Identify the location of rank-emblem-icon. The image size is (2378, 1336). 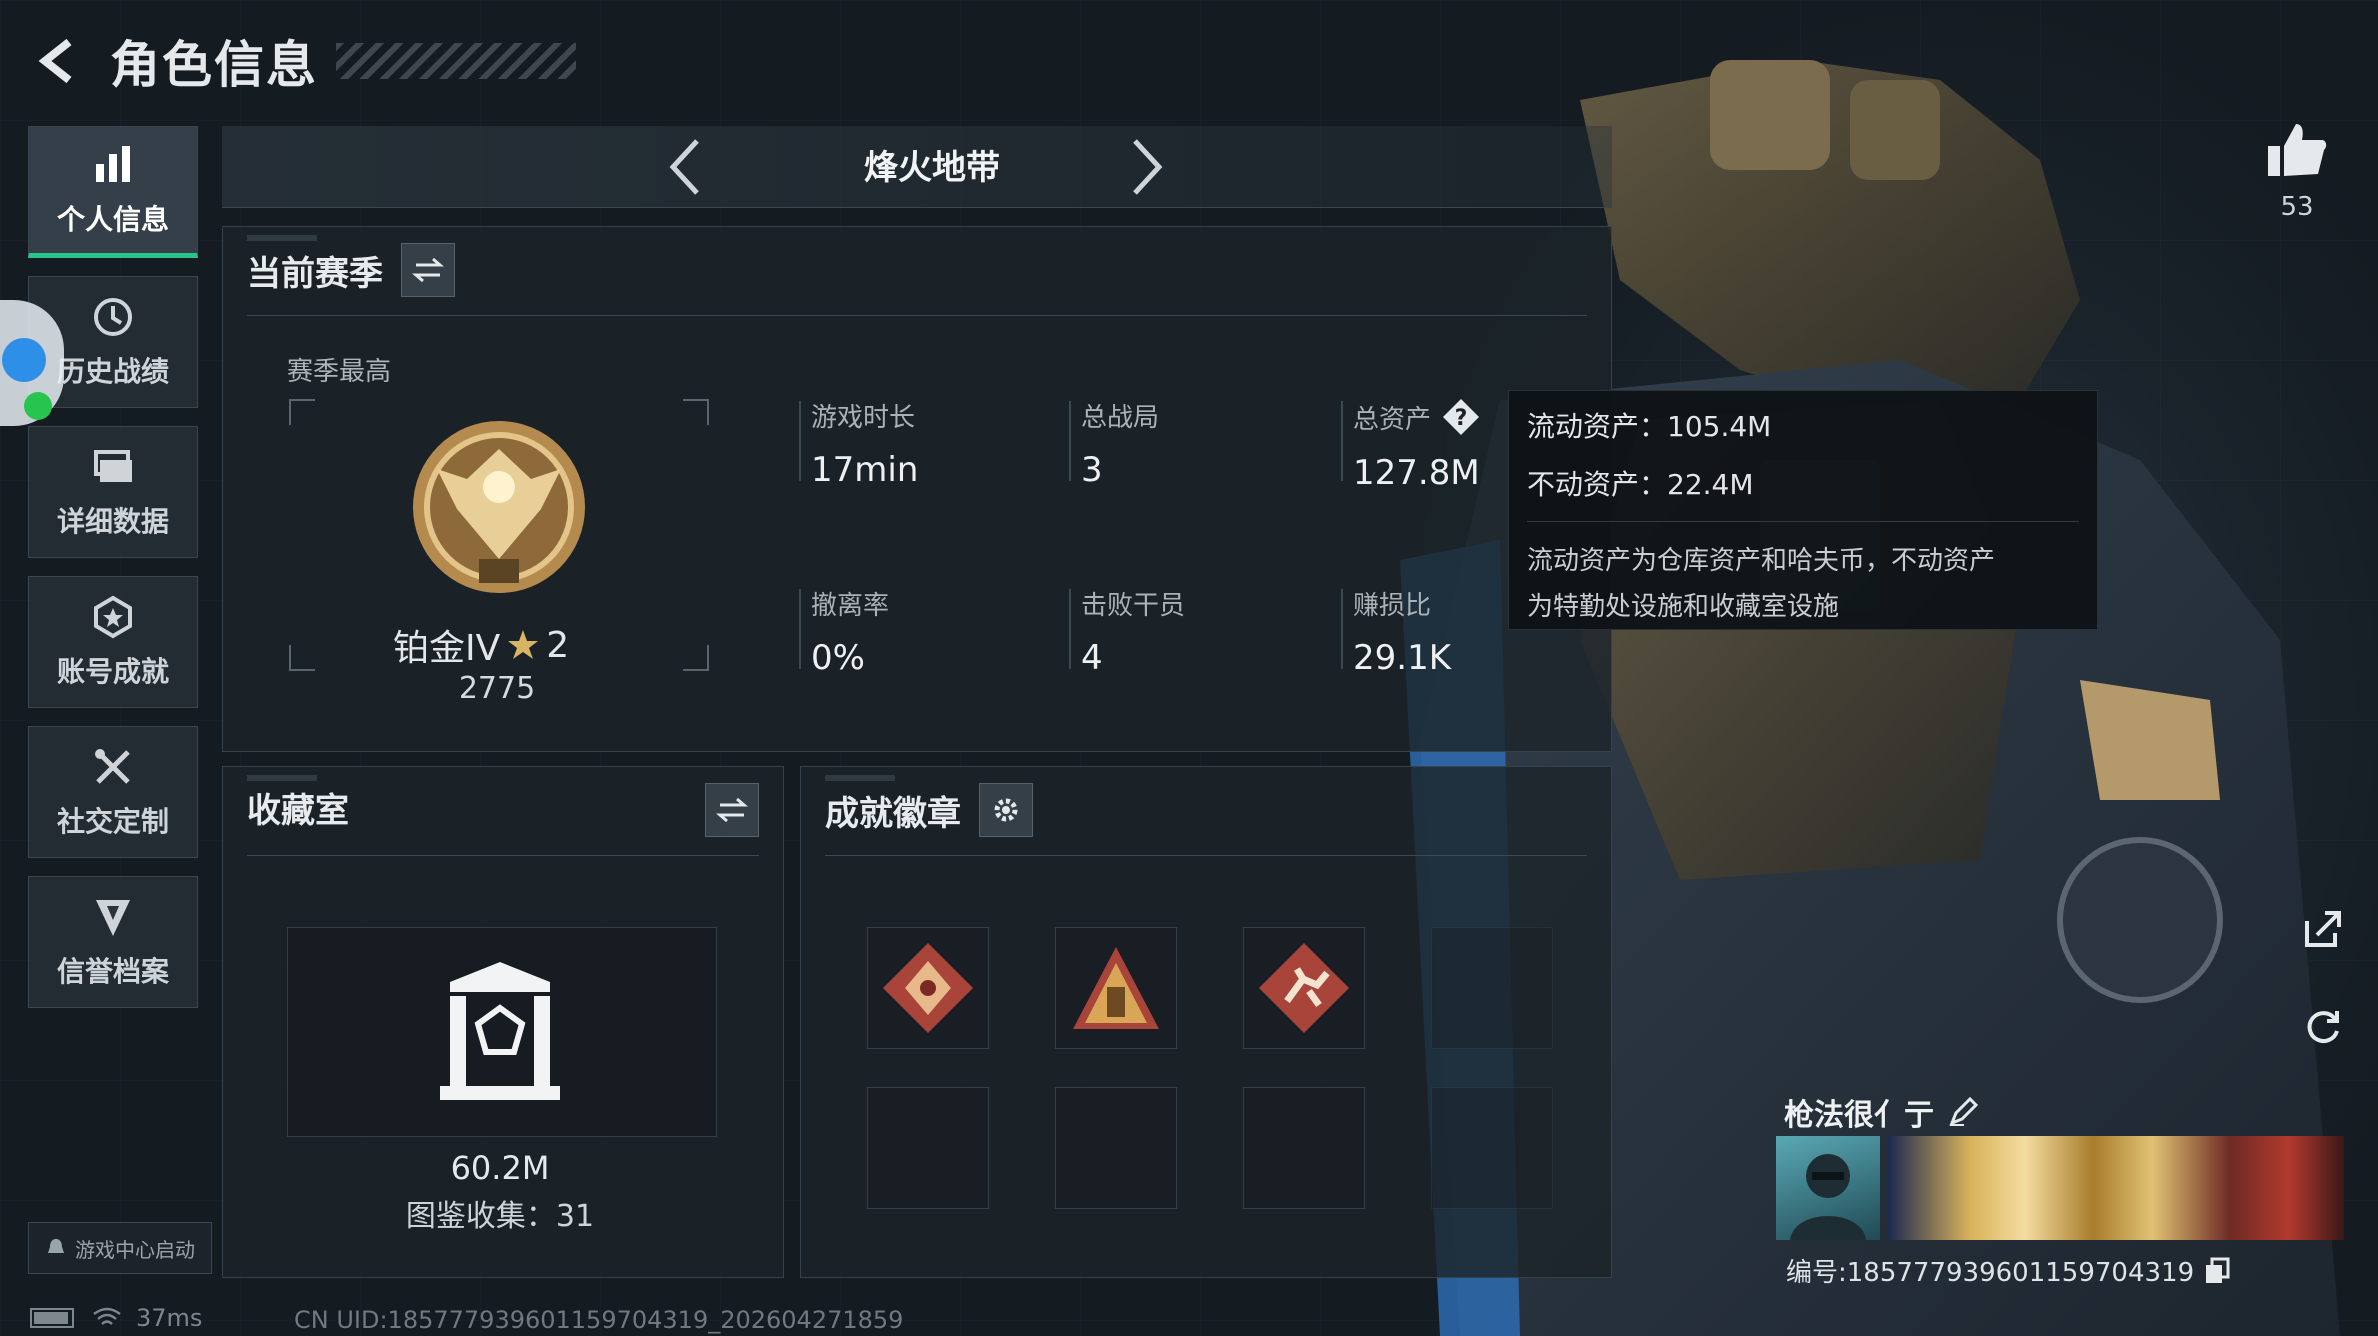
(499, 507).